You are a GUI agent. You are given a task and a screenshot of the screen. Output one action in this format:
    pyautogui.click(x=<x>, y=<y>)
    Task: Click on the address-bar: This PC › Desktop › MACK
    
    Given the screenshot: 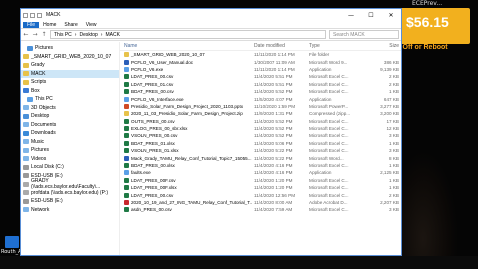 What is the action you would take?
    pyautogui.click(x=188, y=34)
    